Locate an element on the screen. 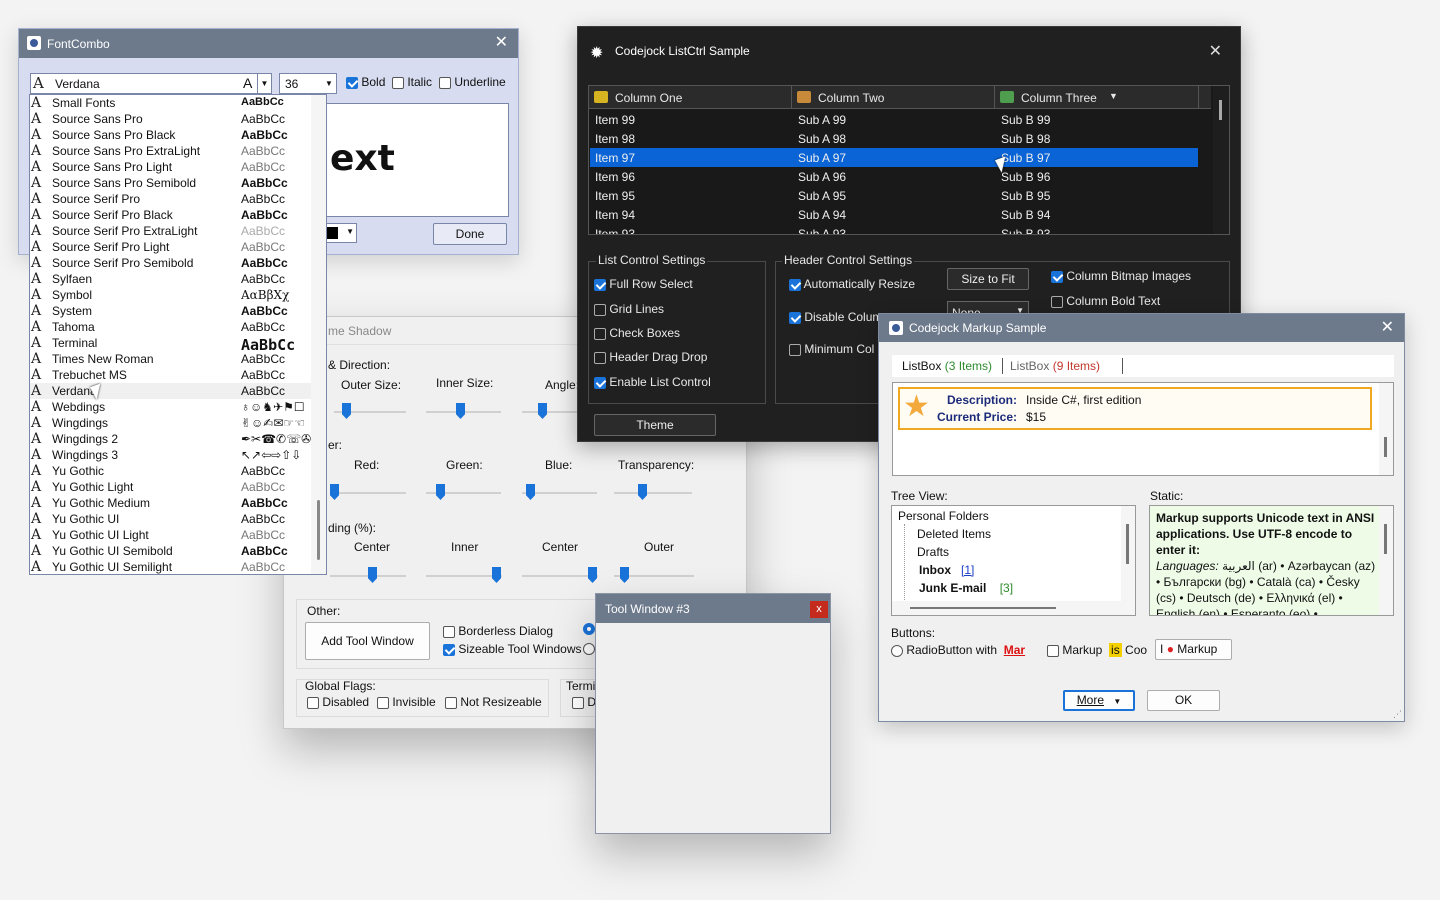 The height and width of the screenshot is (900, 1440). font-list-item: A Yu Gothic Medium AaBbCc is located at coordinates (171, 503).